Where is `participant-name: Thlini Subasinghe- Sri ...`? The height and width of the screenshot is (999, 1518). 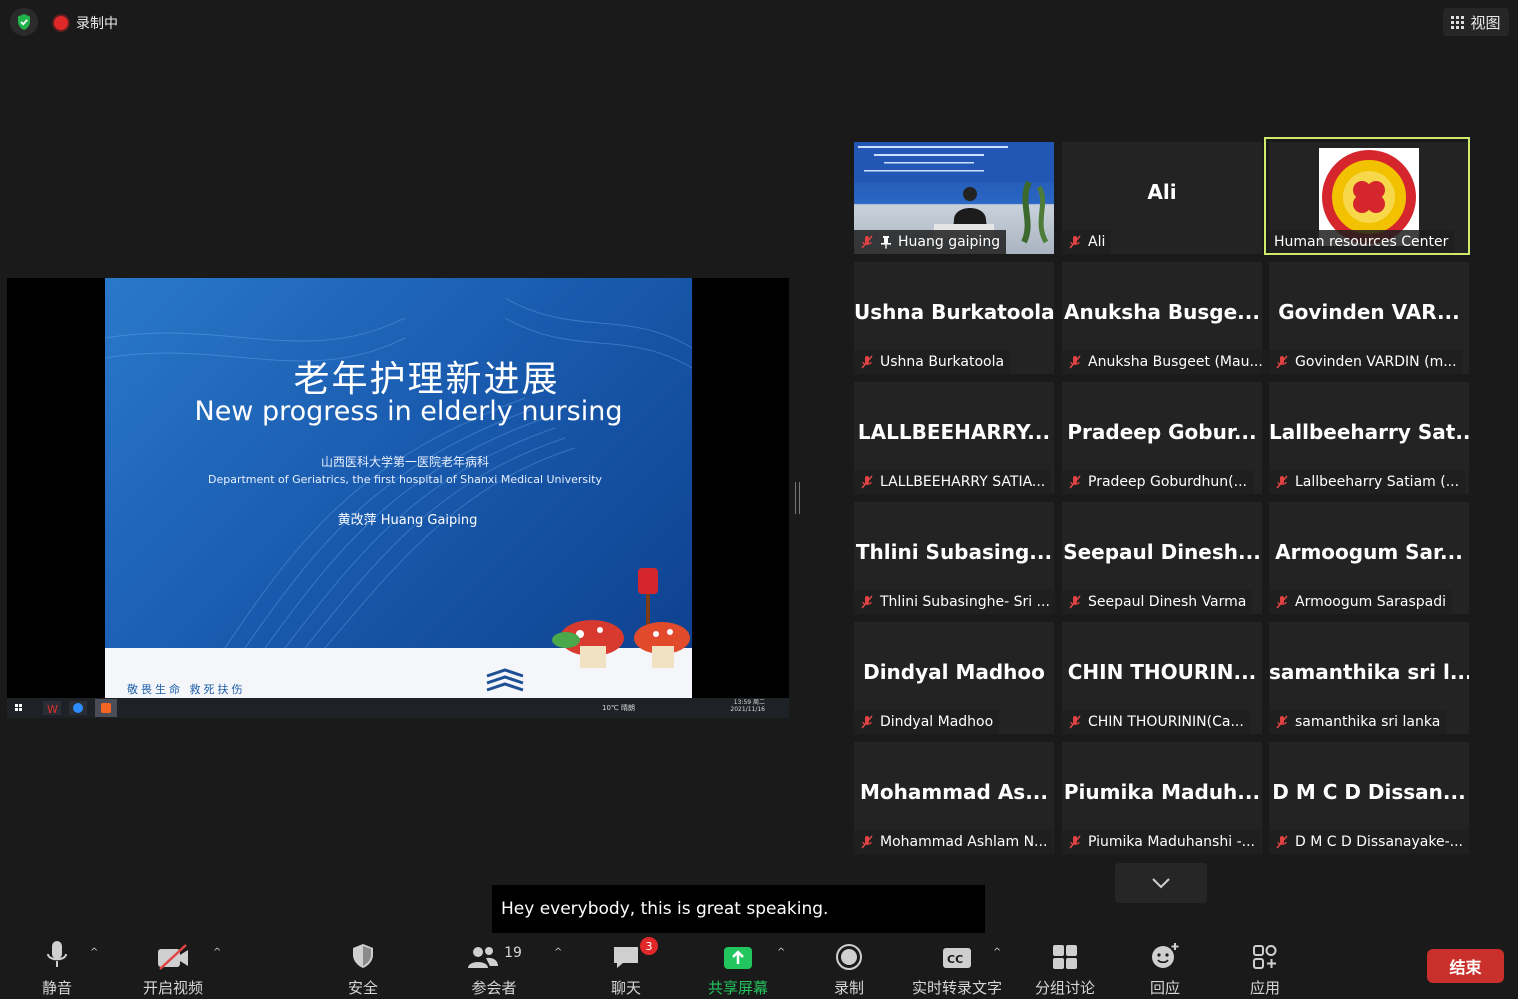 participant-name: Thlini Subasinghe- Sri ... is located at coordinates (965, 602).